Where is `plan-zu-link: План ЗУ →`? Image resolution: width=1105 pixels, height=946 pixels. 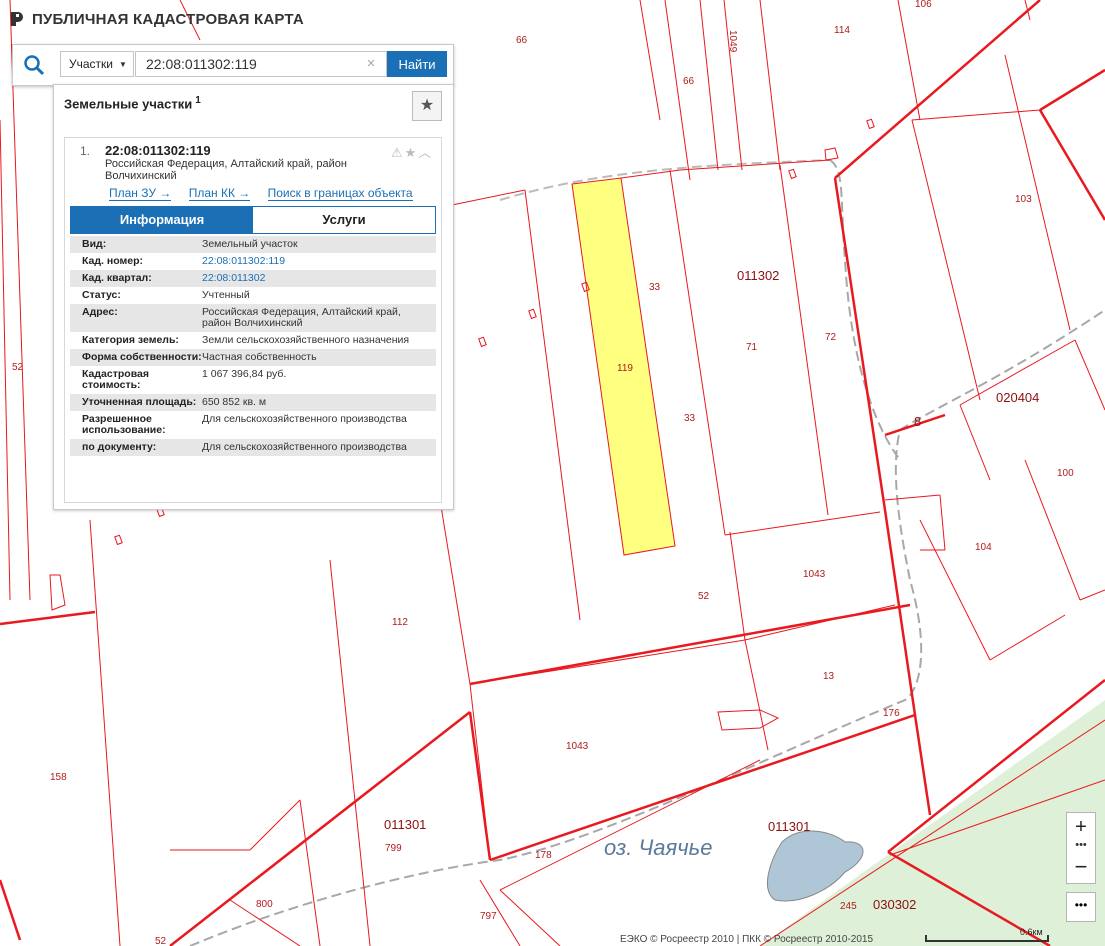
plan-zu-link: План ЗУ → is located at coordinates (140, 193).